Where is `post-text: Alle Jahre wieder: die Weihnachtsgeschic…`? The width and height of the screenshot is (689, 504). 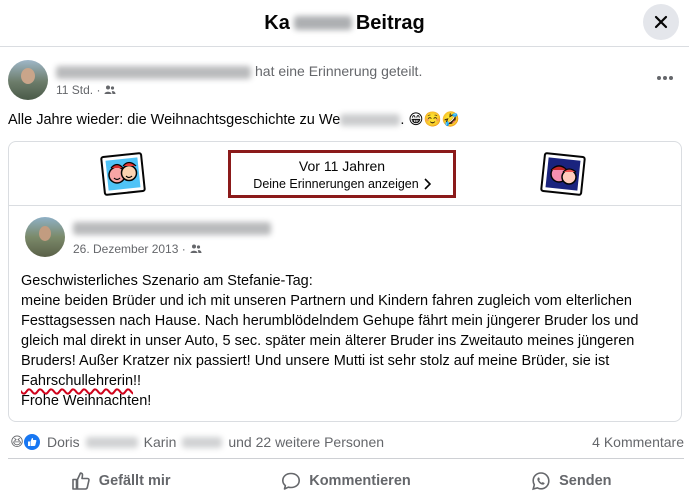 post-text: Alle Jahre wieder: die Weihnachtsgeschic… is located at coordinates (234, 119).